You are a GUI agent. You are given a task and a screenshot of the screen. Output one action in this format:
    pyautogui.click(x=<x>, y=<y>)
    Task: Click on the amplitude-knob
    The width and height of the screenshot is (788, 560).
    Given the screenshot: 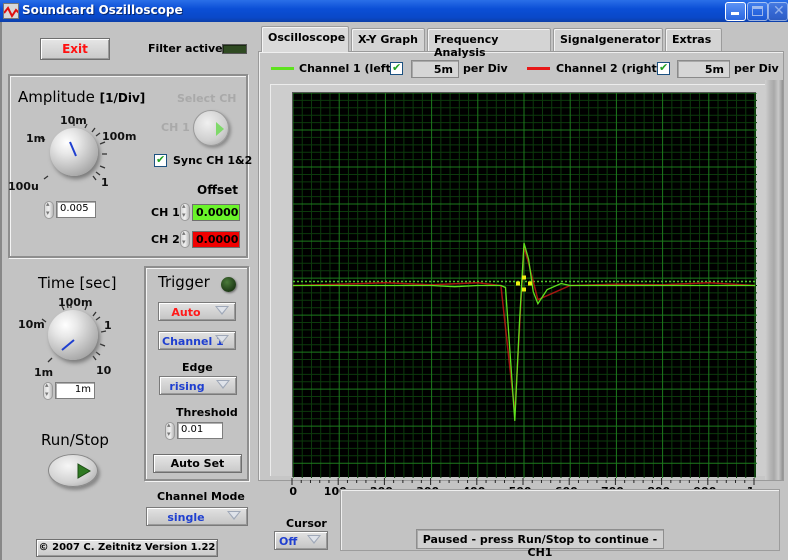 What is the action you would take?
    pyautogui.click(x=74, y=152)
    